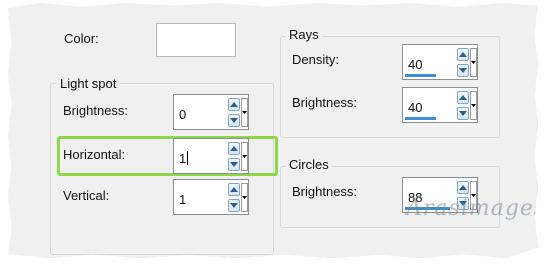 Image resolution: width=555 pixels, height=273 pixels. Describe the element at coordinates (88, 83) in the screenshot. I see `light-spot-title: Light spot` at that location.